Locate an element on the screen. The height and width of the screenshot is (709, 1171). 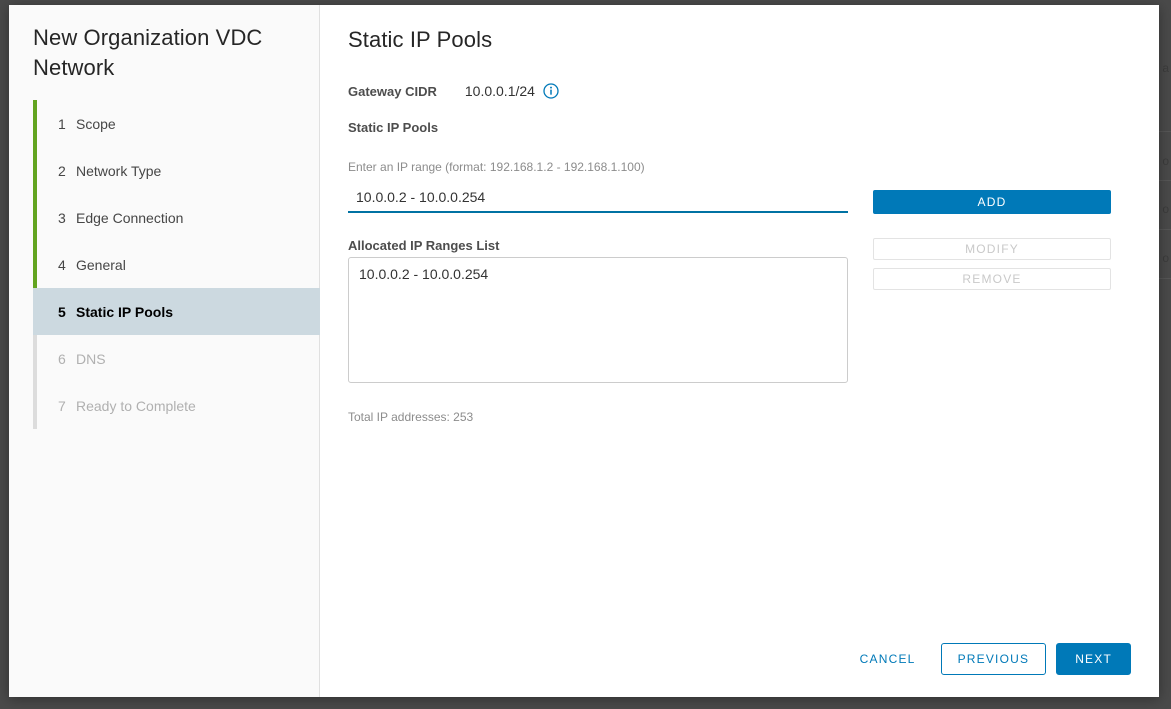
remove-button: REMOVE is located at coordinates (992, 279).